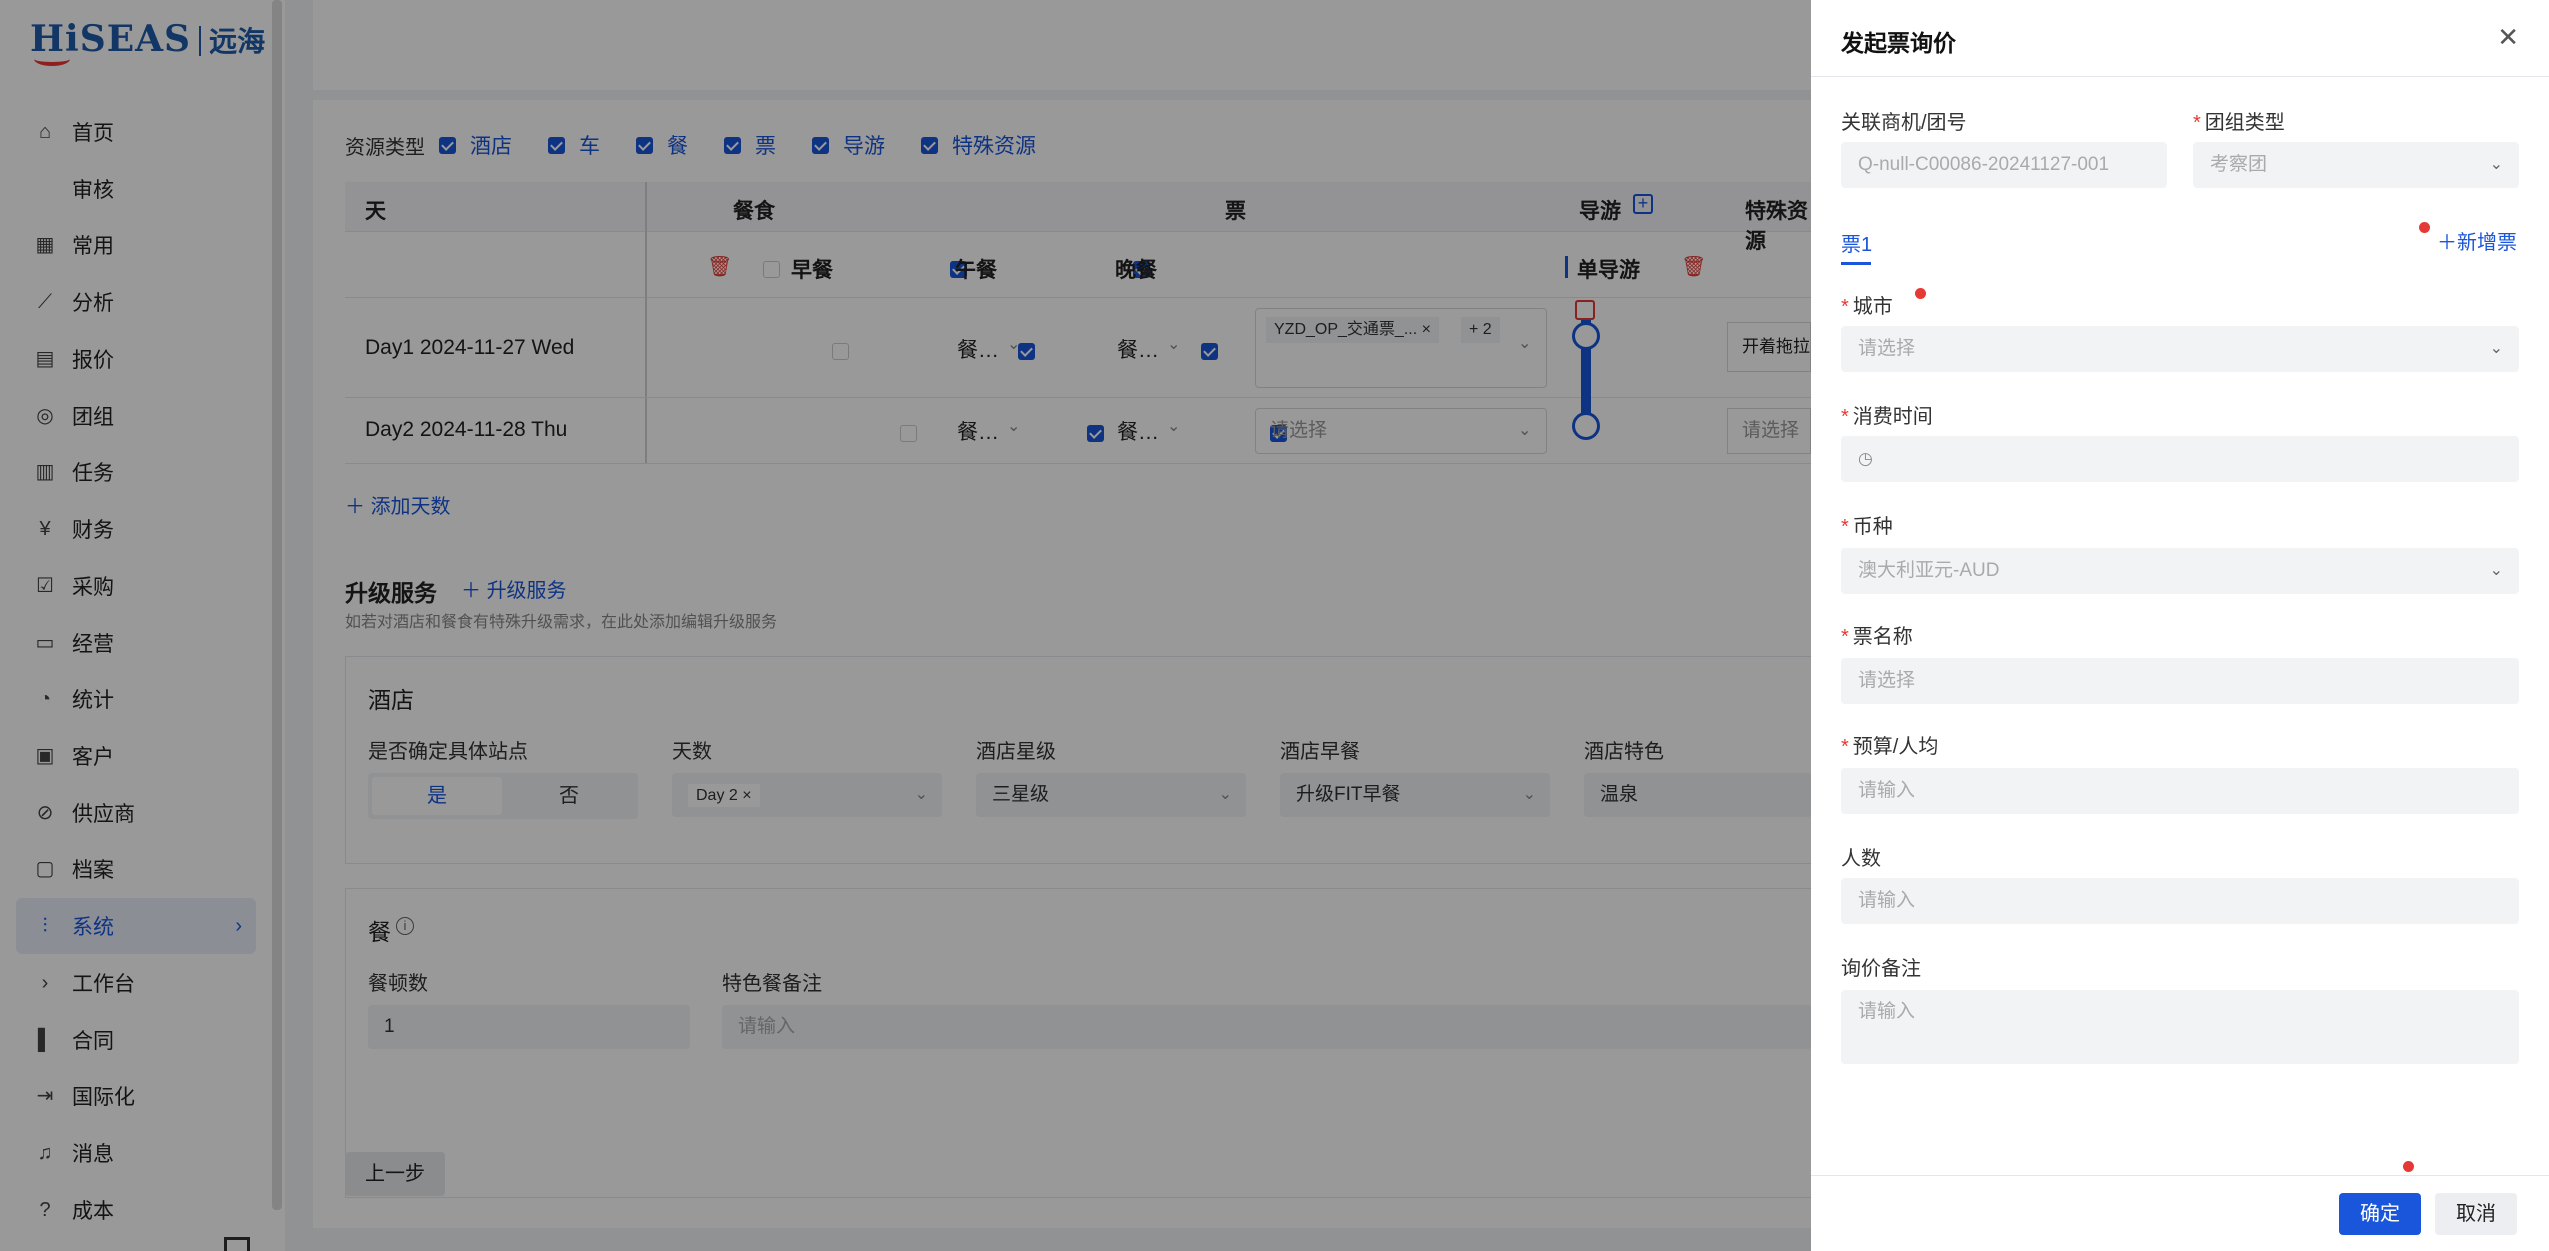 The height and width of the screenshot is (1251, 2549). Describe the element at coordinates (2180, 791) in the screenshot. I see `budget-input: 请输入` at that location.